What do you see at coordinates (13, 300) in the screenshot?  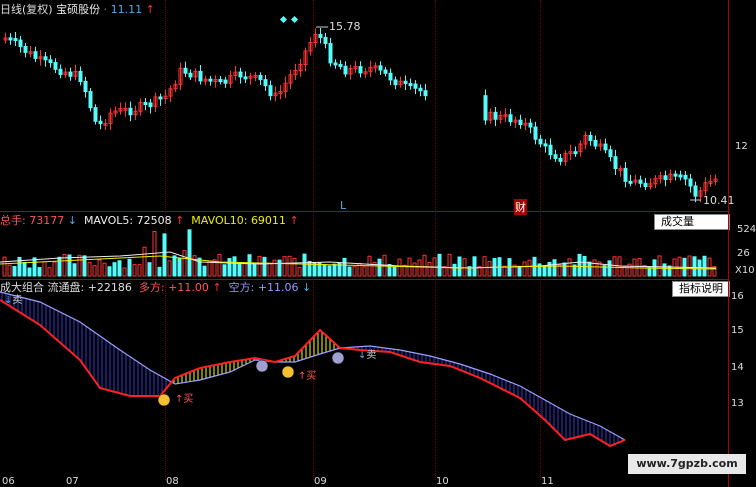 I see `sell-signal: ↓卖` at bounding box center [13, 300].